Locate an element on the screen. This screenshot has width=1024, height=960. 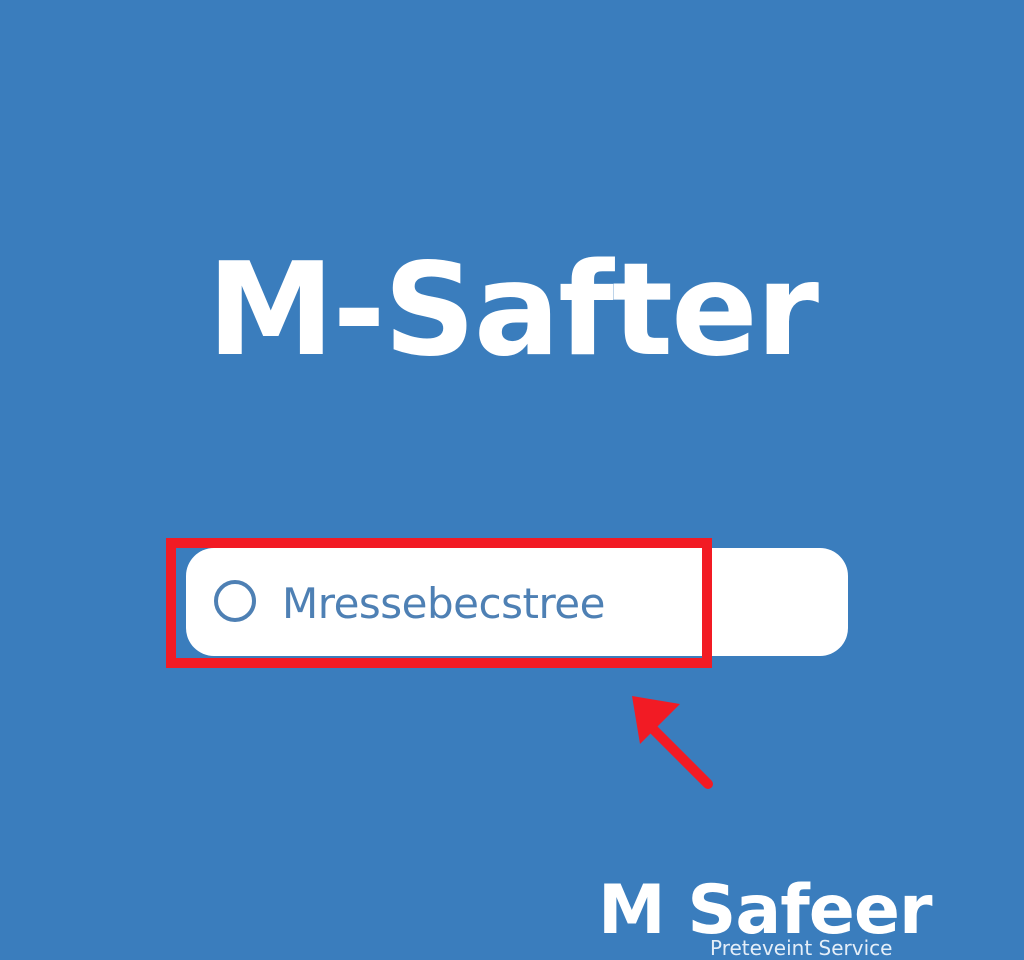
search-input-value: Mressebecstree is located at coordinates (444, 604).